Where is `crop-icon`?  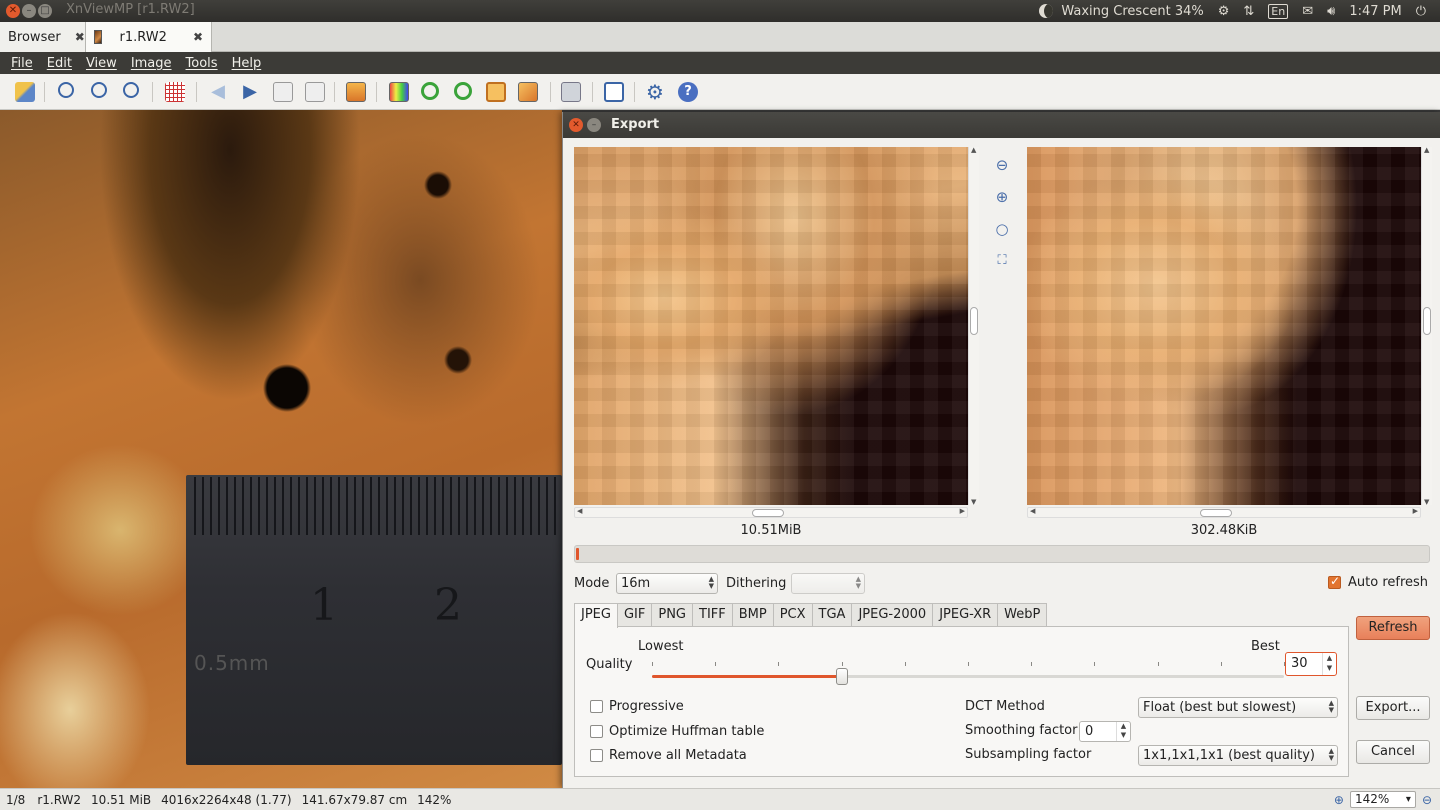 crop-icon is located at coordinates (496, 92).